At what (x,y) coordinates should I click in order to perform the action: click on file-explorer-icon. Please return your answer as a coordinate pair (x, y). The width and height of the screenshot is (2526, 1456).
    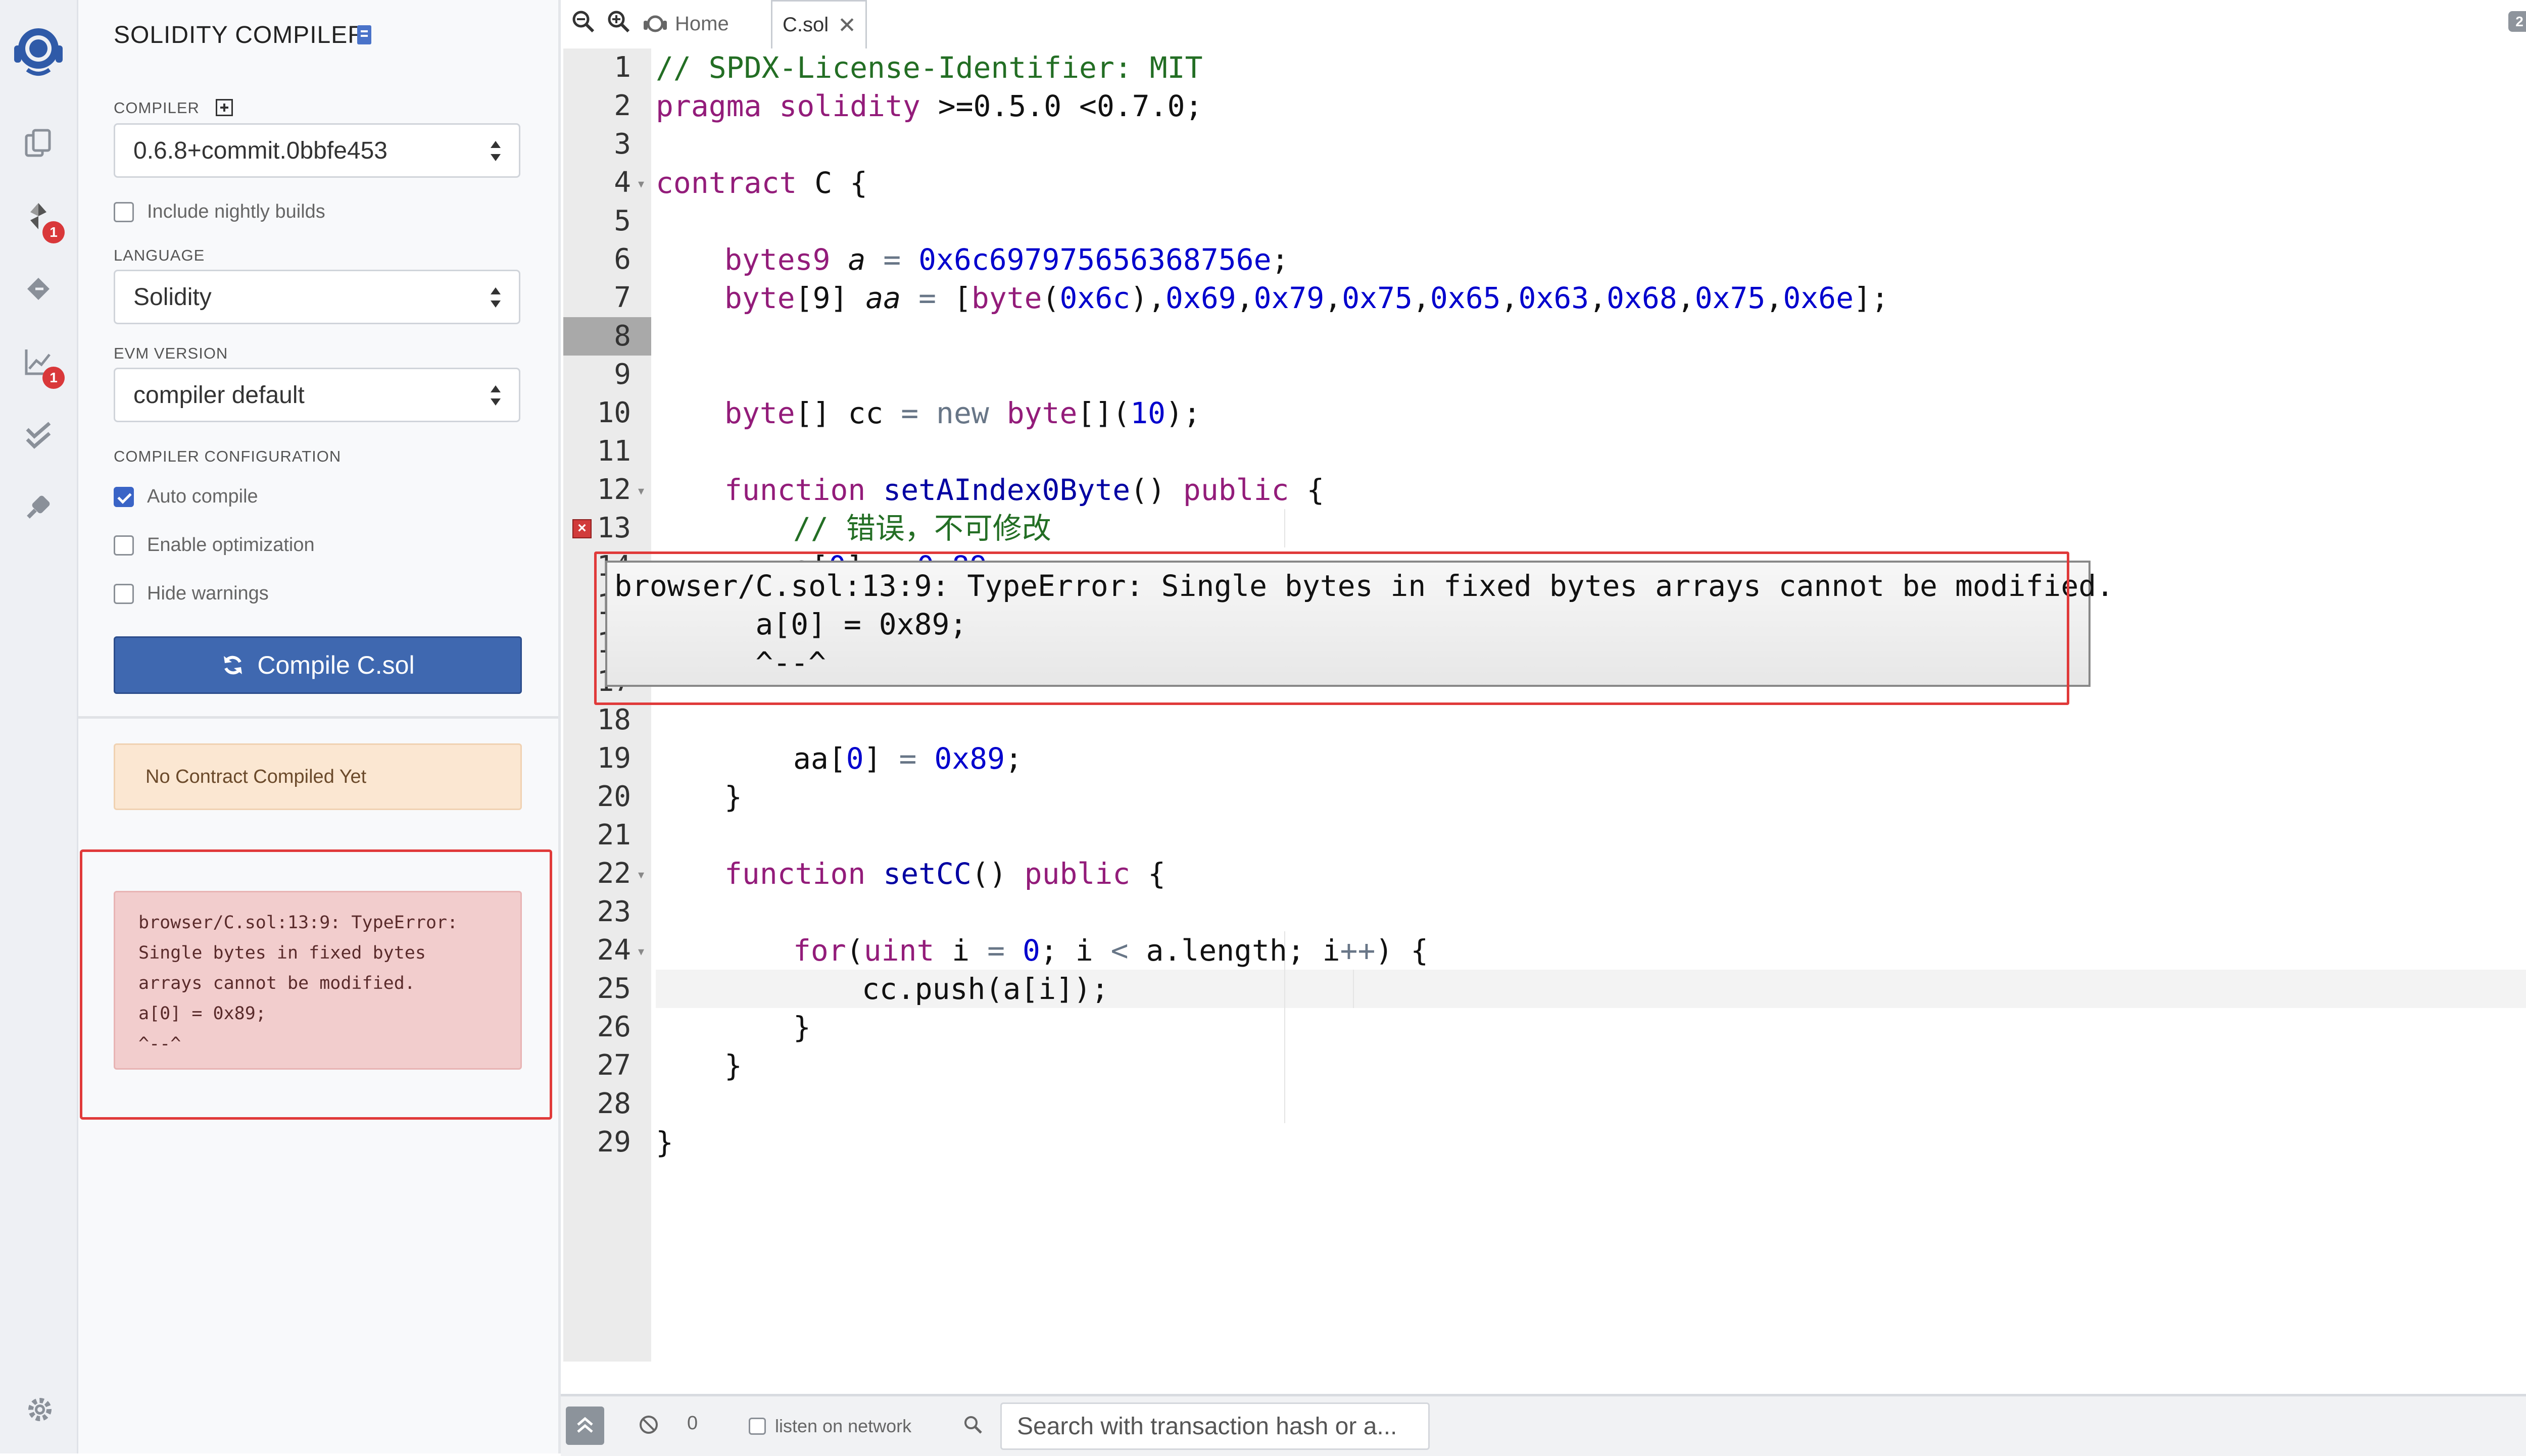
    Looking at the image, I should click on (38, 143).